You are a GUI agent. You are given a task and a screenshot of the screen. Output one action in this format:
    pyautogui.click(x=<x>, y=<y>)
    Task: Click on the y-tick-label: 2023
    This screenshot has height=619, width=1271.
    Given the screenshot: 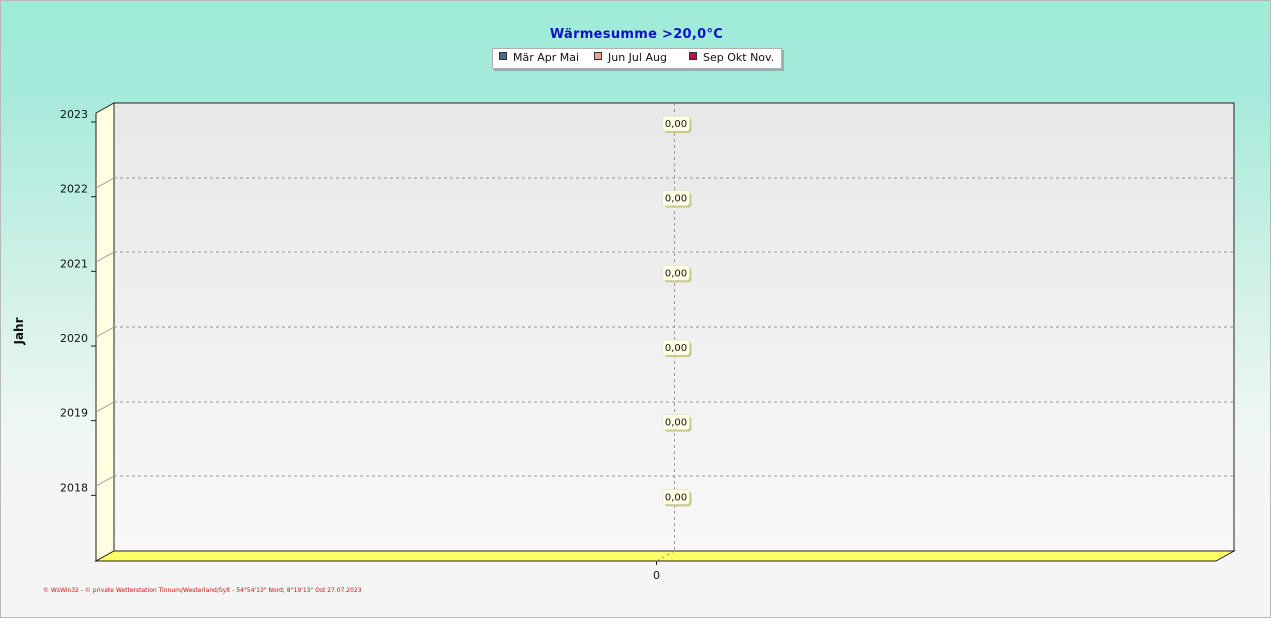 What is the action you would take?
    pyautogui.click(x=74, y=114)
    